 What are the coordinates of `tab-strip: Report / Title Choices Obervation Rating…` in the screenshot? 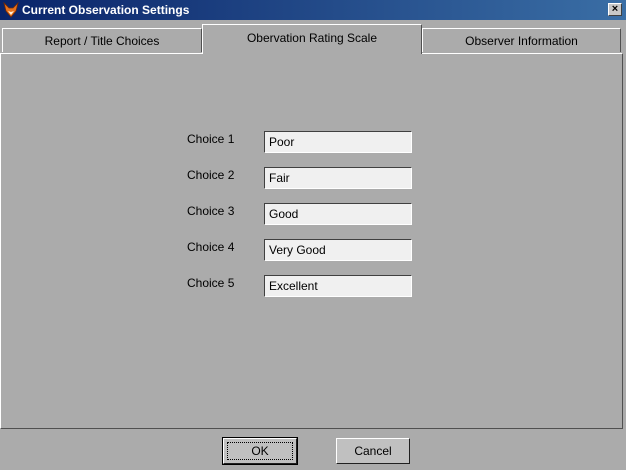 It's located at (313, 39).